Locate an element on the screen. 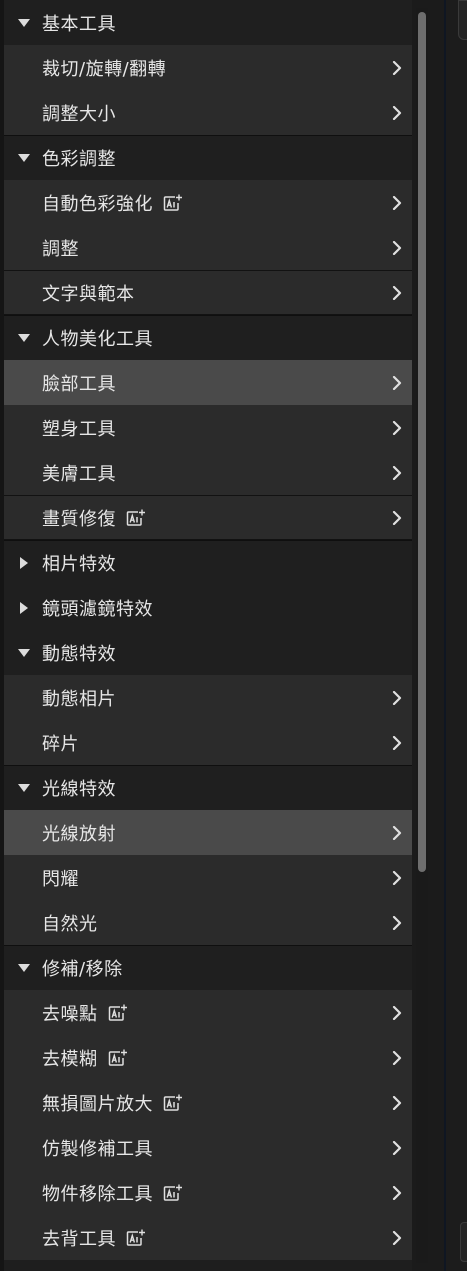 The height and width of the screenshot is (1271, 467). menu-label: 動態相片 is located at coordinates (79, 699).